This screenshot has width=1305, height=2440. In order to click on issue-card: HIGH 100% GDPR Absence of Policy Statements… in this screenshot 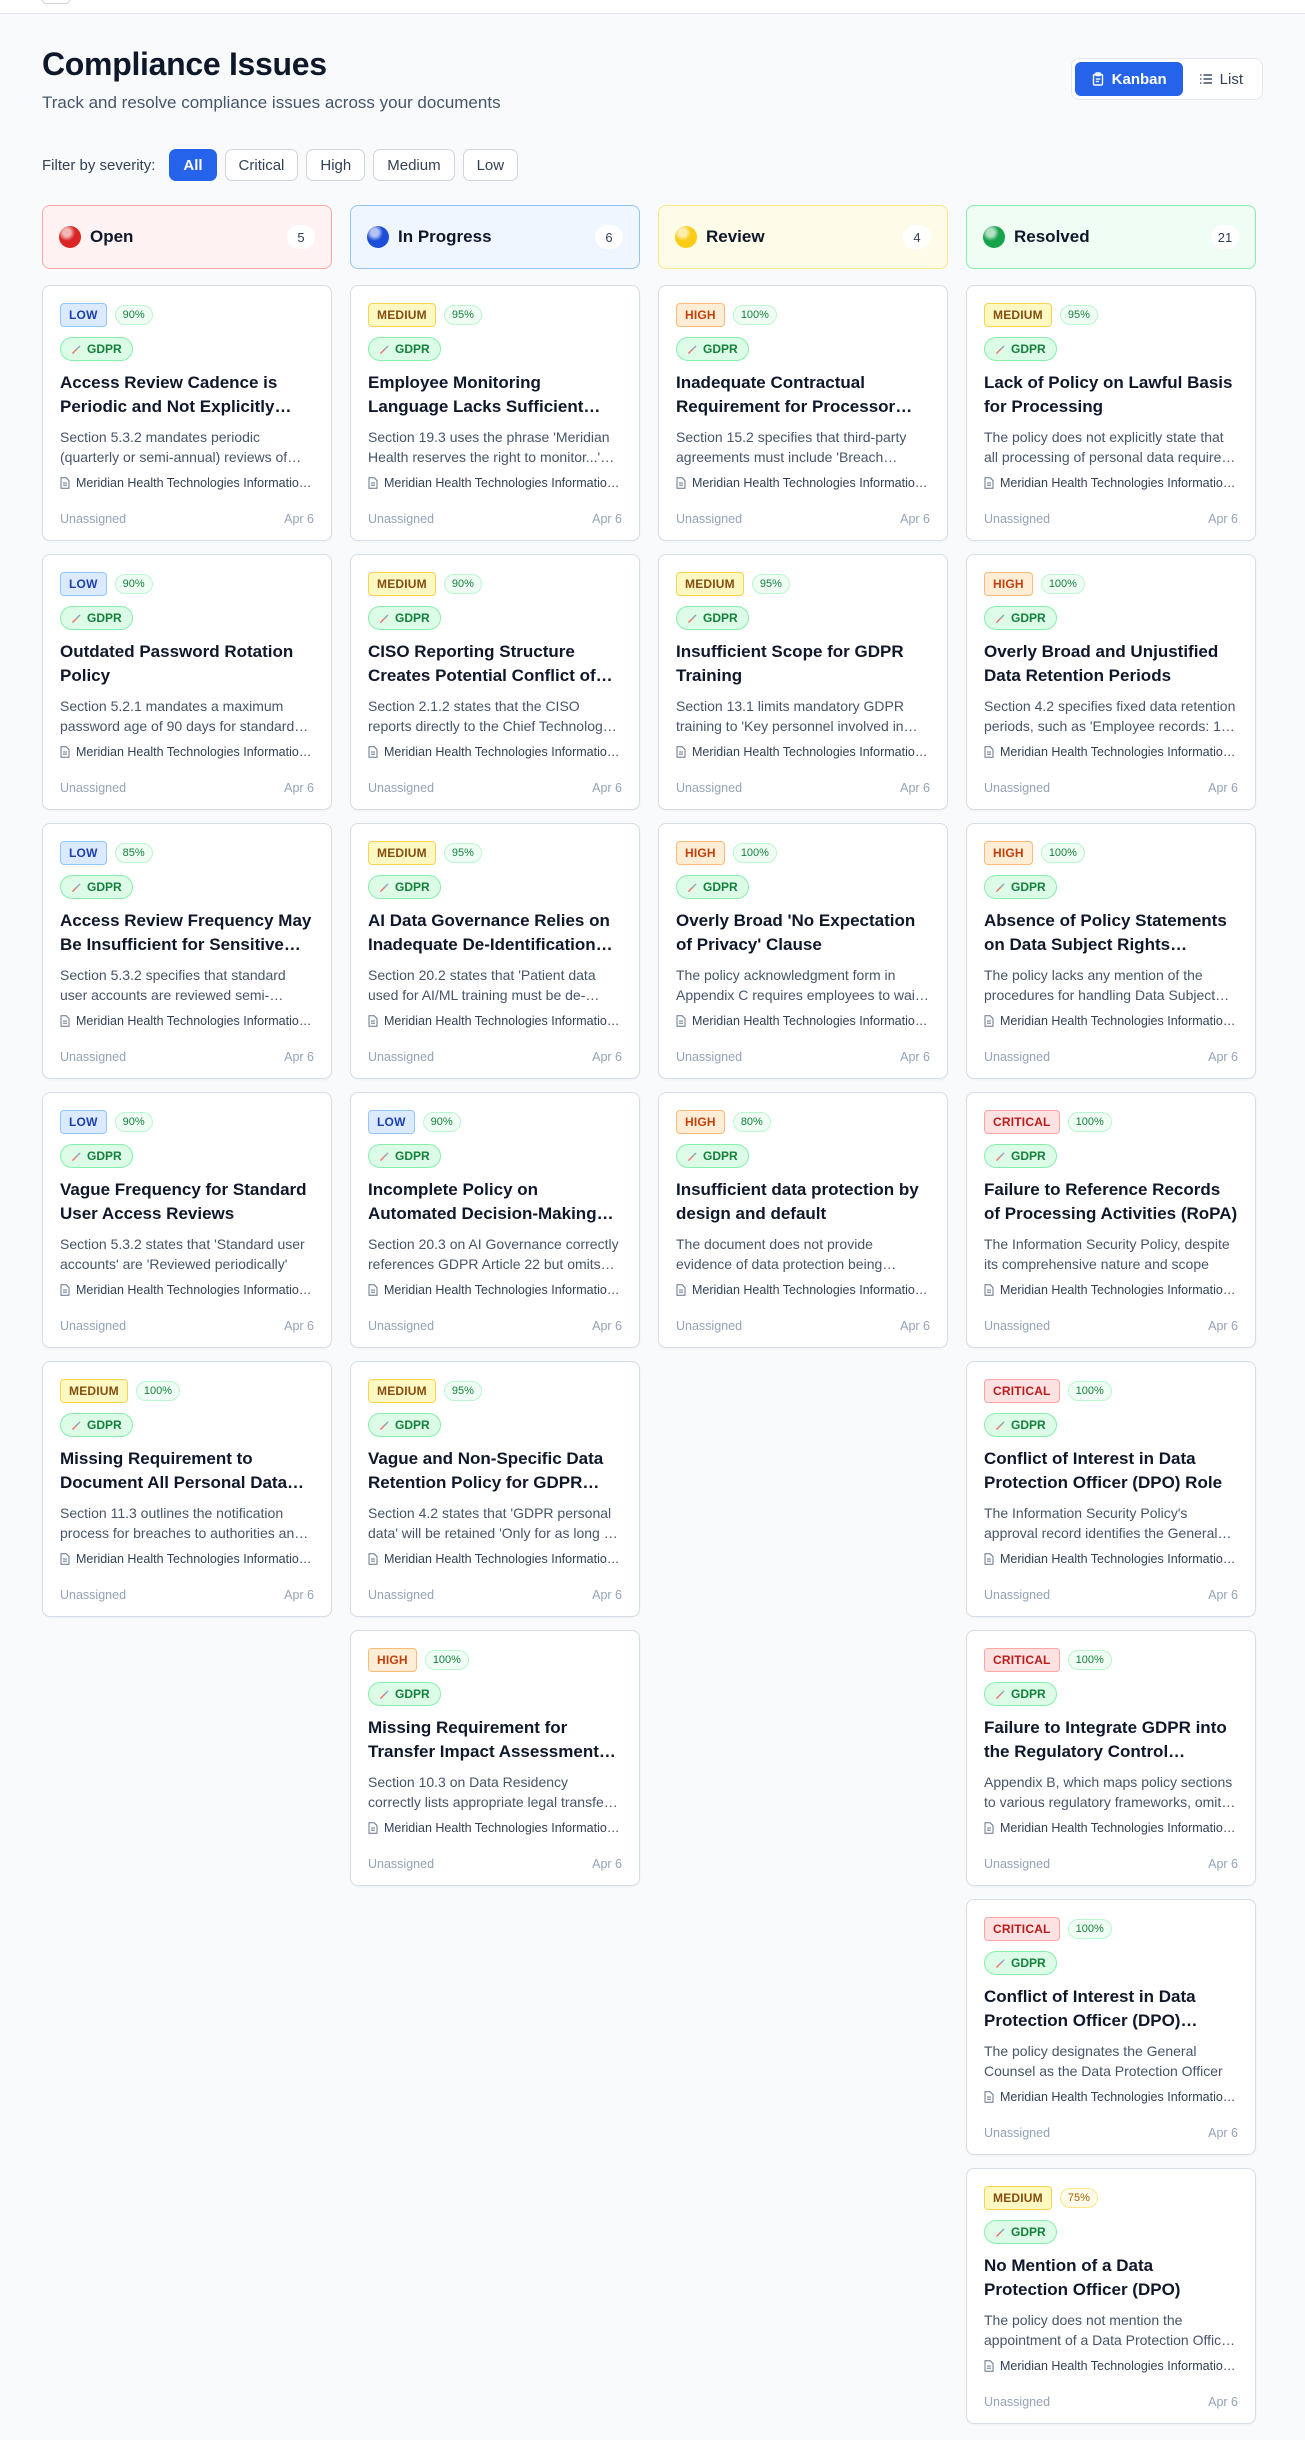, I will do `click(1111, 951)`.